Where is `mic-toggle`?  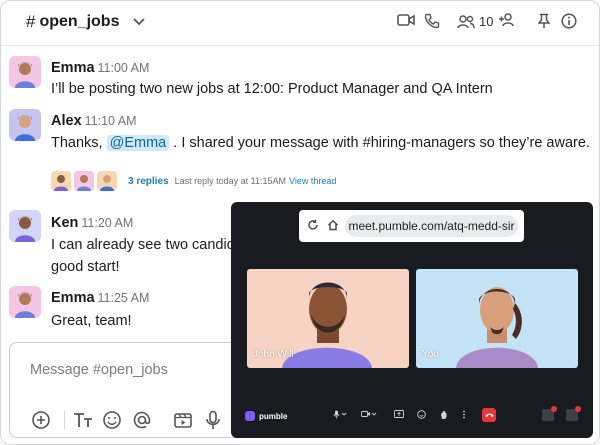
mic-toggle is located at coordinates (340, 414).